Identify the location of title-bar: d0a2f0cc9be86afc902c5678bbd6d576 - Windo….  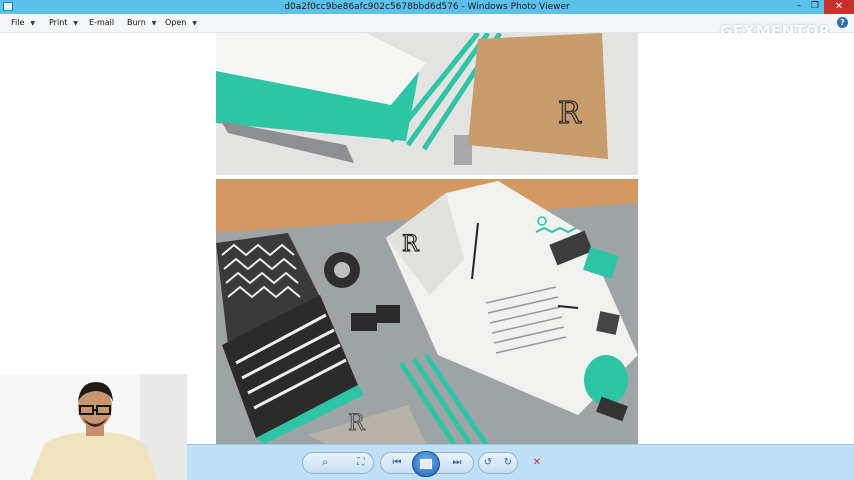
(427, 7).